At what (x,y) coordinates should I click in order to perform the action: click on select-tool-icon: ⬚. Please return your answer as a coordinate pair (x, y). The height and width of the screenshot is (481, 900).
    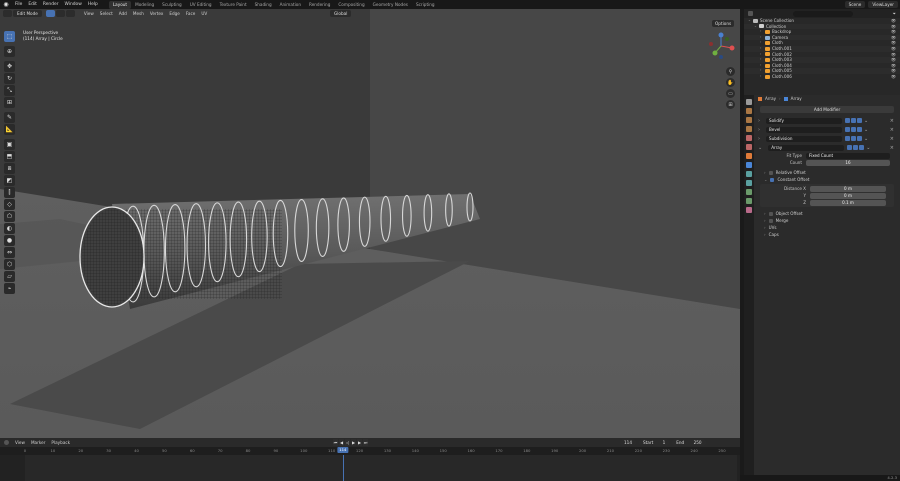
    Looking at the image, I should click on (9, 36).